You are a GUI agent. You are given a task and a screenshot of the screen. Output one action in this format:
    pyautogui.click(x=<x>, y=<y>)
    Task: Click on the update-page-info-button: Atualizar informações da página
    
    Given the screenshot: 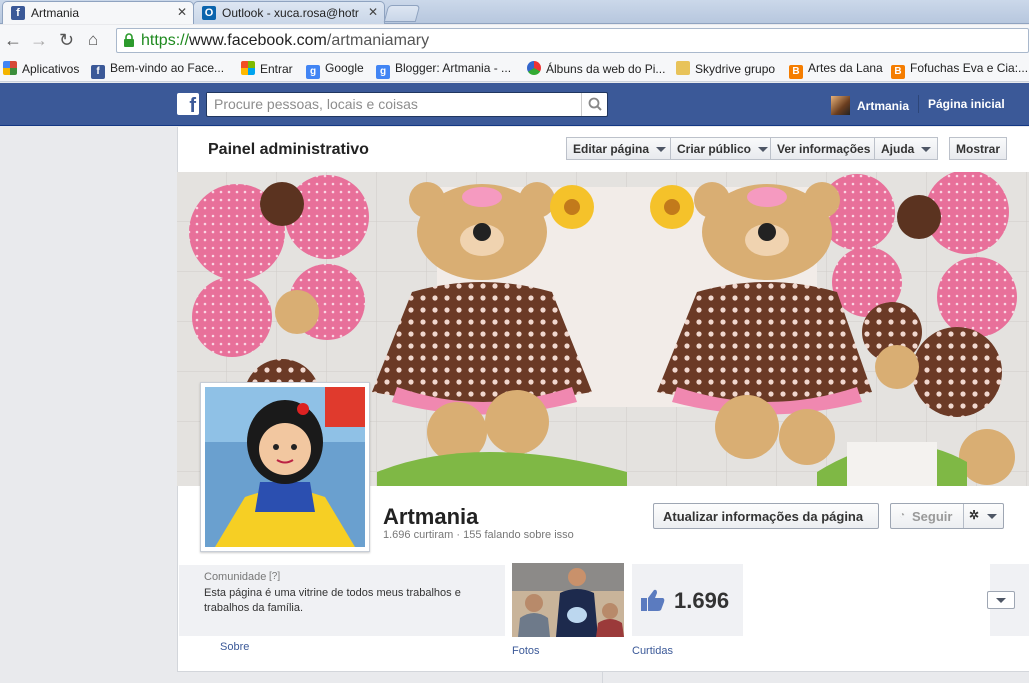 What is the action you would take?
    pyautogui.click(x=766, y=516)
    